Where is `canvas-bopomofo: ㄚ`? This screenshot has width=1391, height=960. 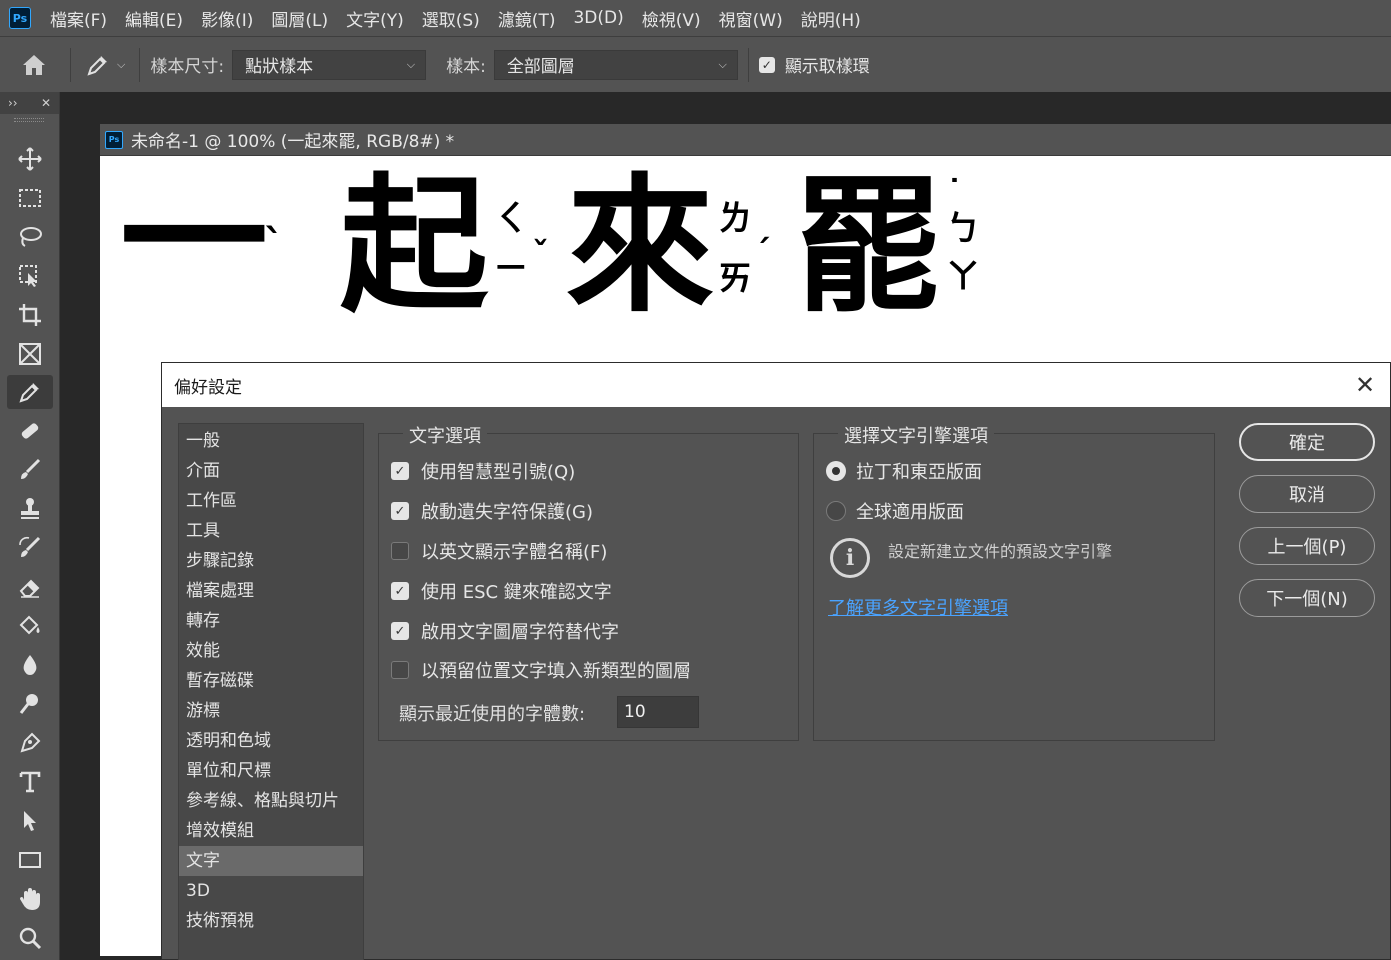
canvas-bopomofo: ㄚ is located at coordinates (963, 277).